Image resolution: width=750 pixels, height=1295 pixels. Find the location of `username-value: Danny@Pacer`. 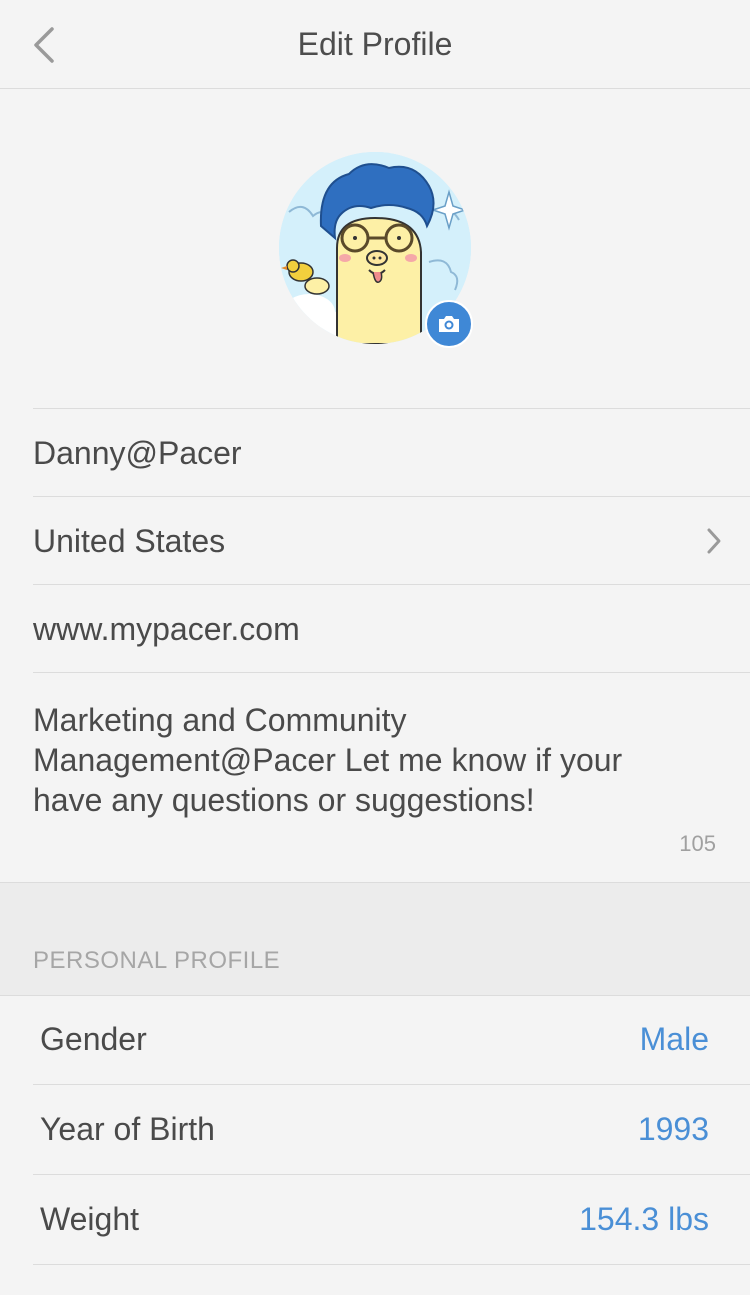

username-value: Danny@Pacer is located at coordinates (137, 453).